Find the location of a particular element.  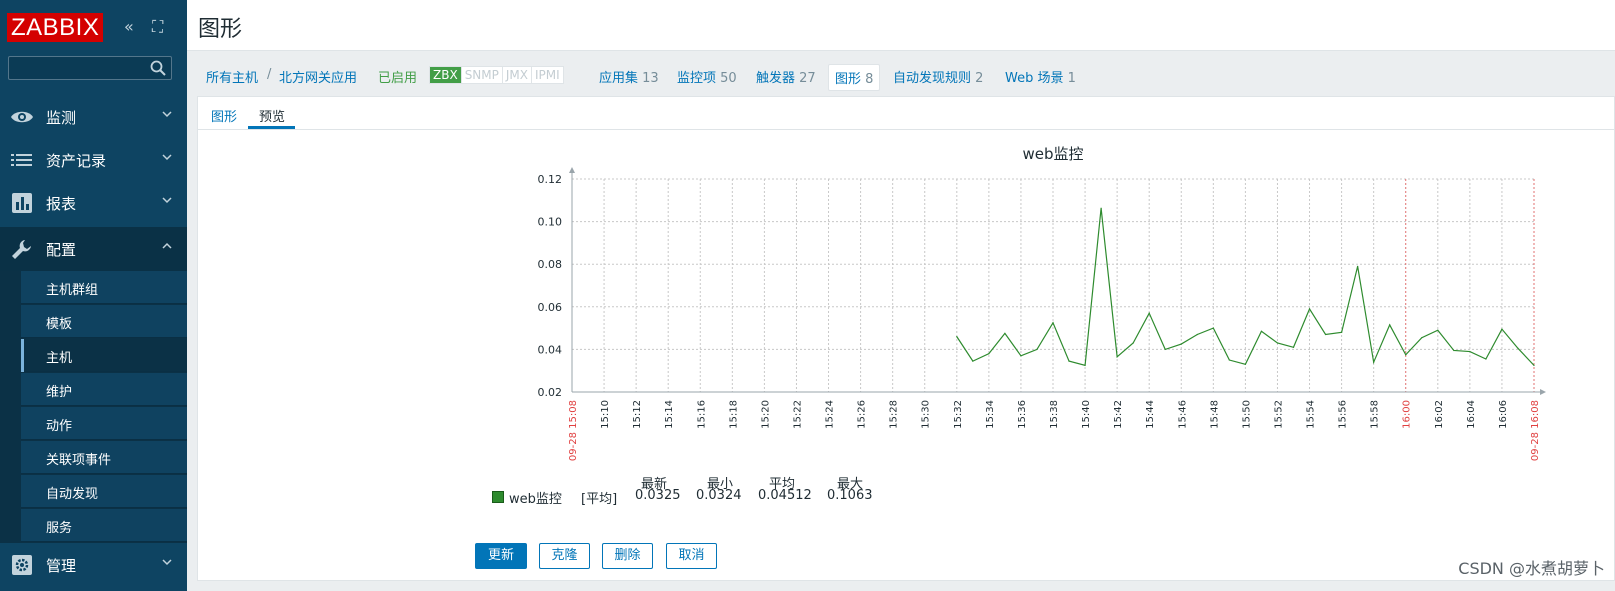

x-tick-label: 16:06 is located at coordinates (1503, 414).